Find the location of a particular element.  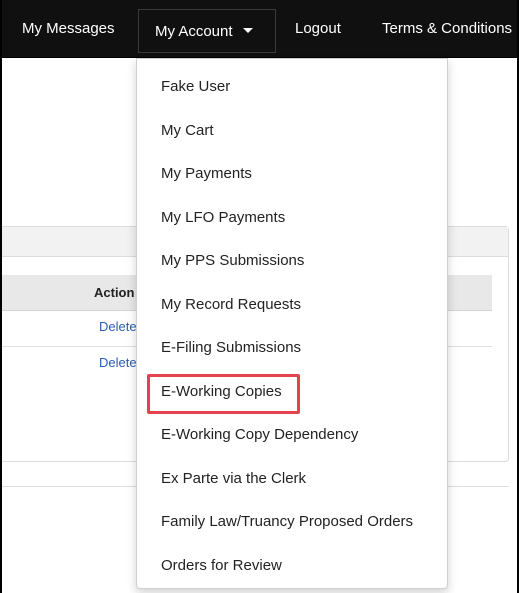

menu-item-fake-user: Fake User is located at coordinates (292, 87).